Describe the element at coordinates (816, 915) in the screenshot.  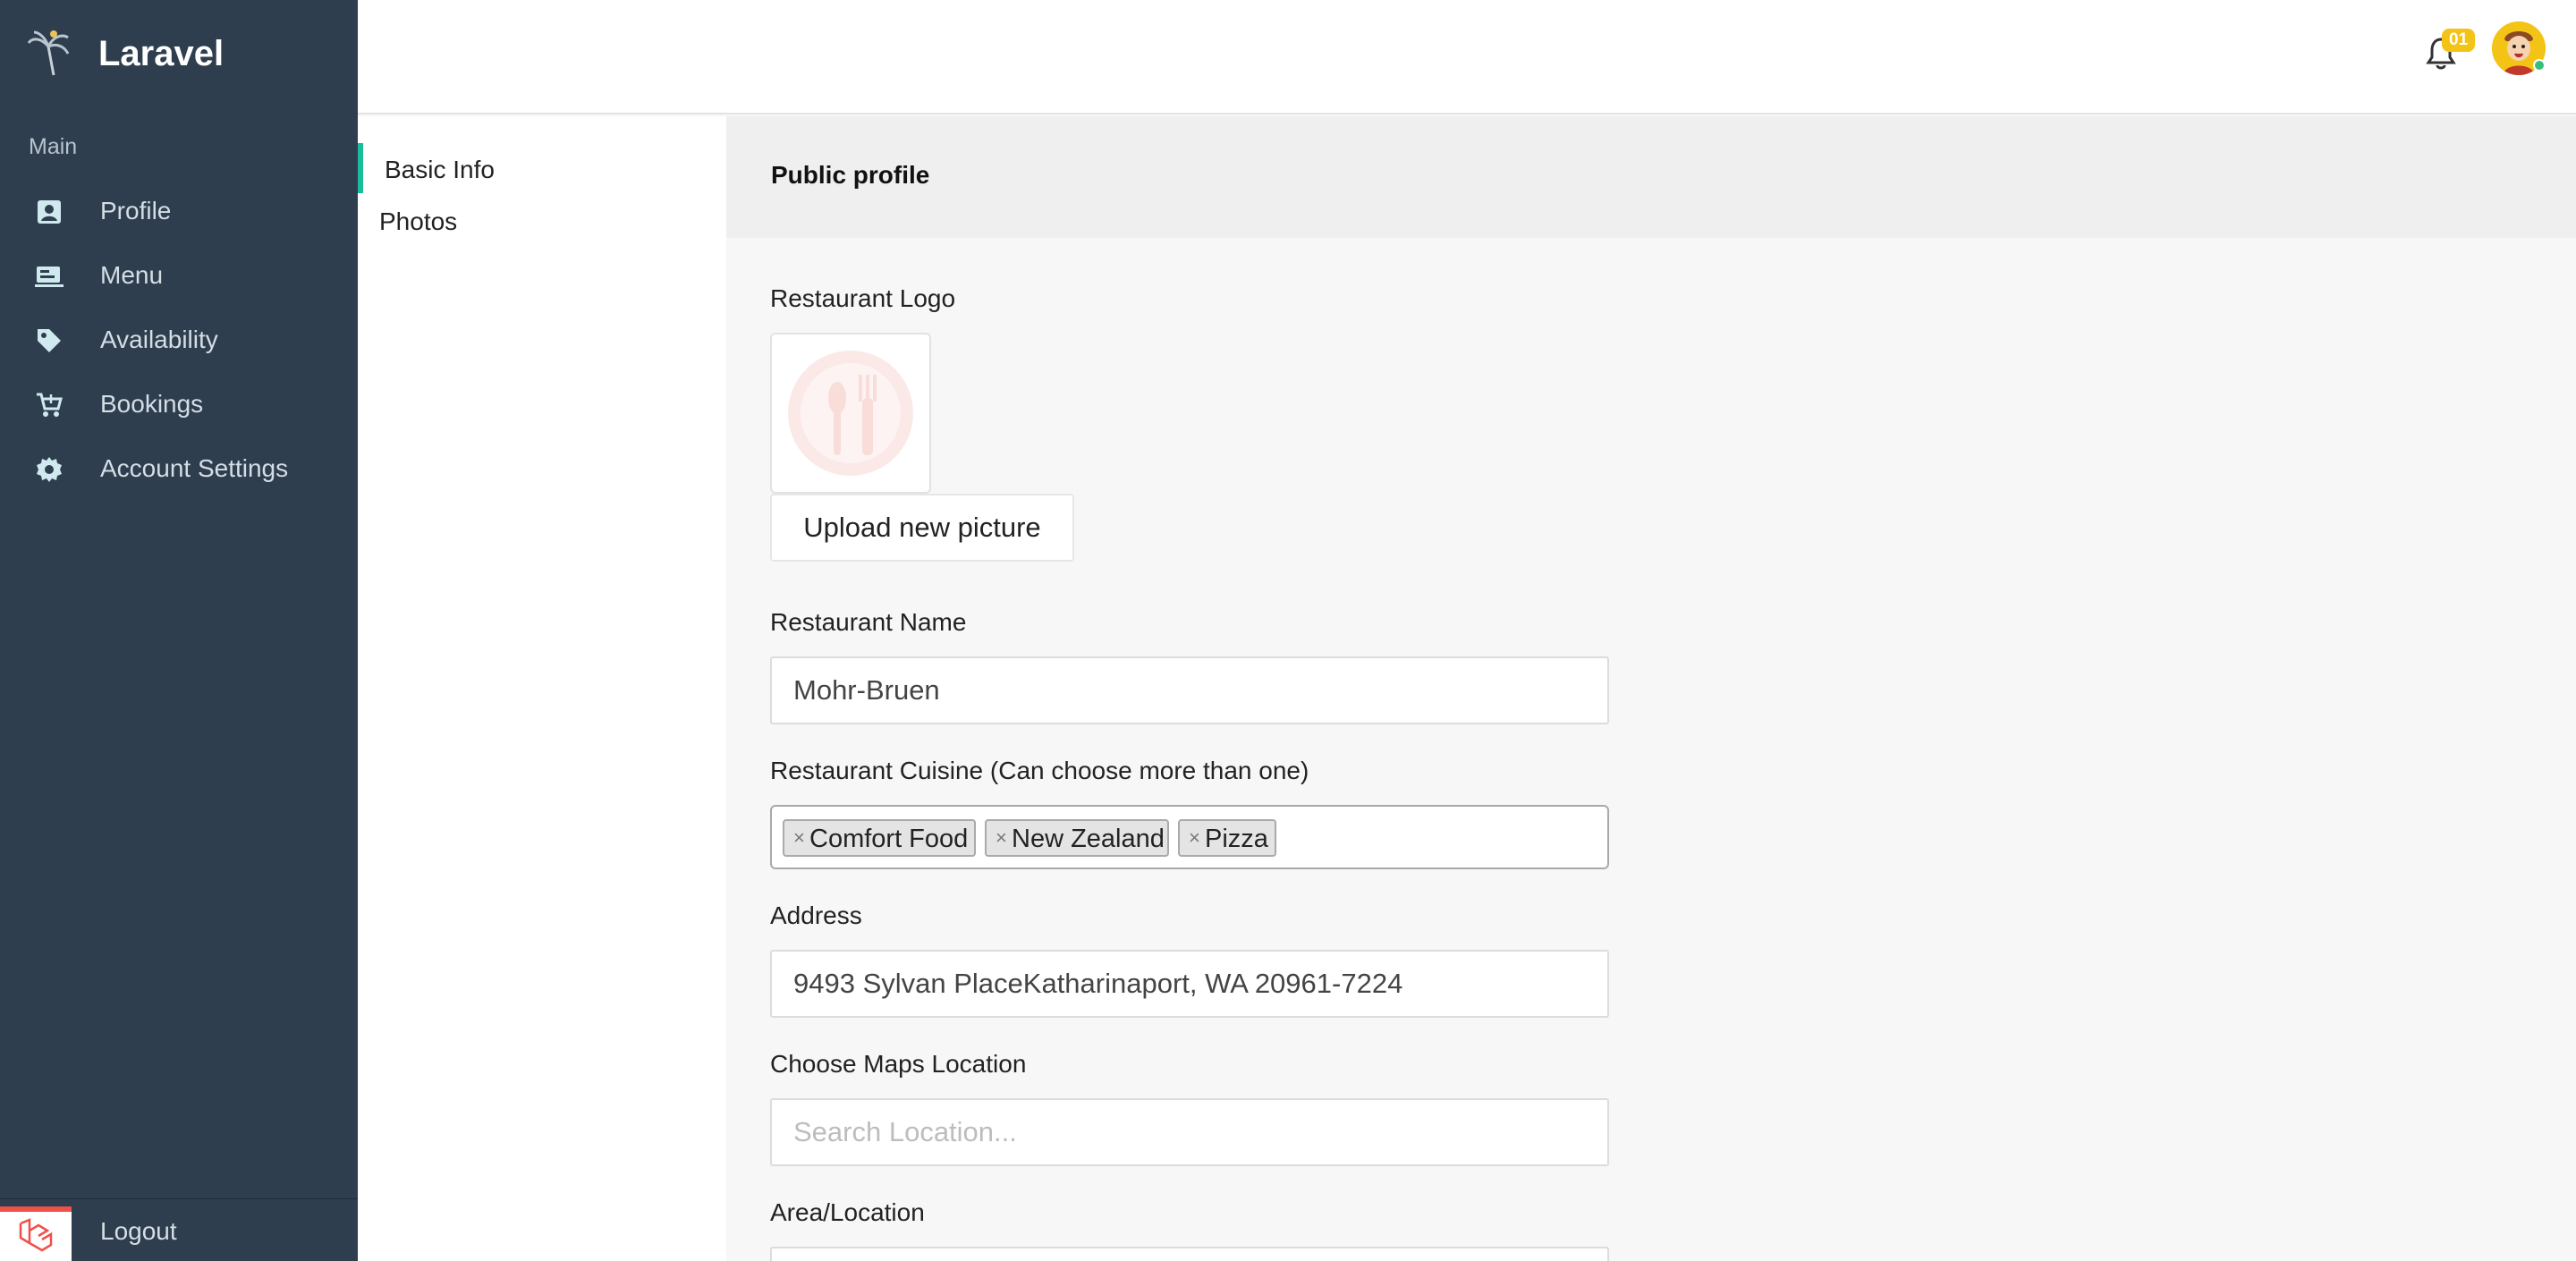
I see `address-label: Address` at that location.